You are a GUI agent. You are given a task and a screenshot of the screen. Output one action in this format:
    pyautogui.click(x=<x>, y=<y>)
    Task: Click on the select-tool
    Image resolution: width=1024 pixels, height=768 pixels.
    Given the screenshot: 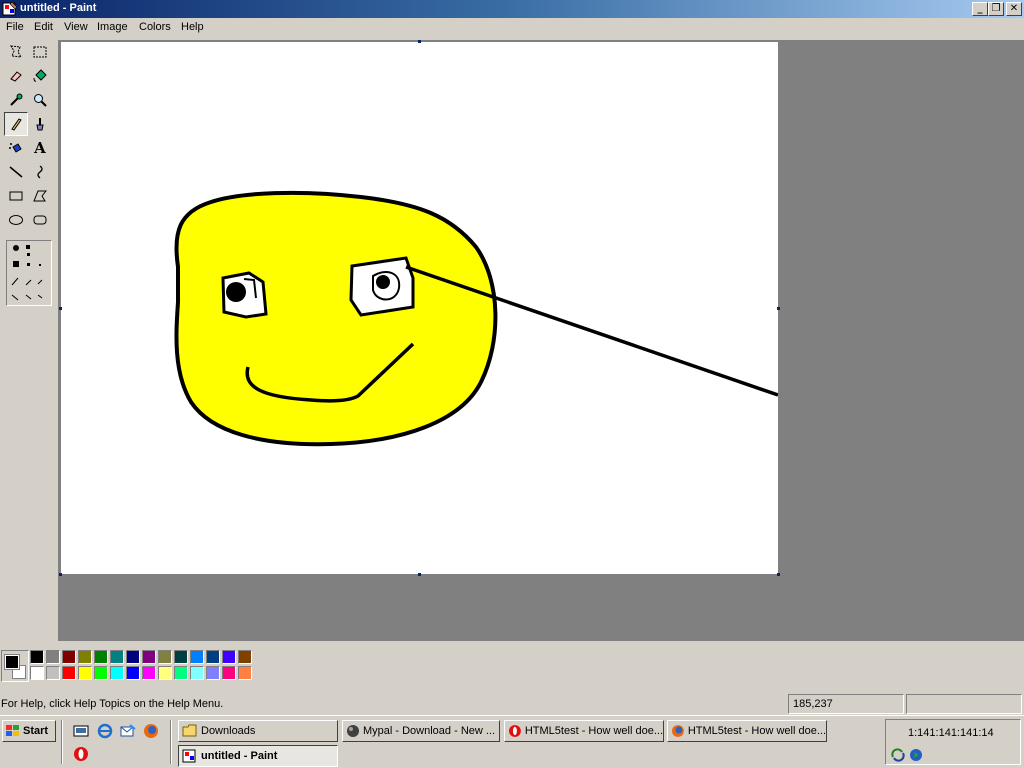 What is the action you would take?
    pyautogui.click(x=40, y=52)
    